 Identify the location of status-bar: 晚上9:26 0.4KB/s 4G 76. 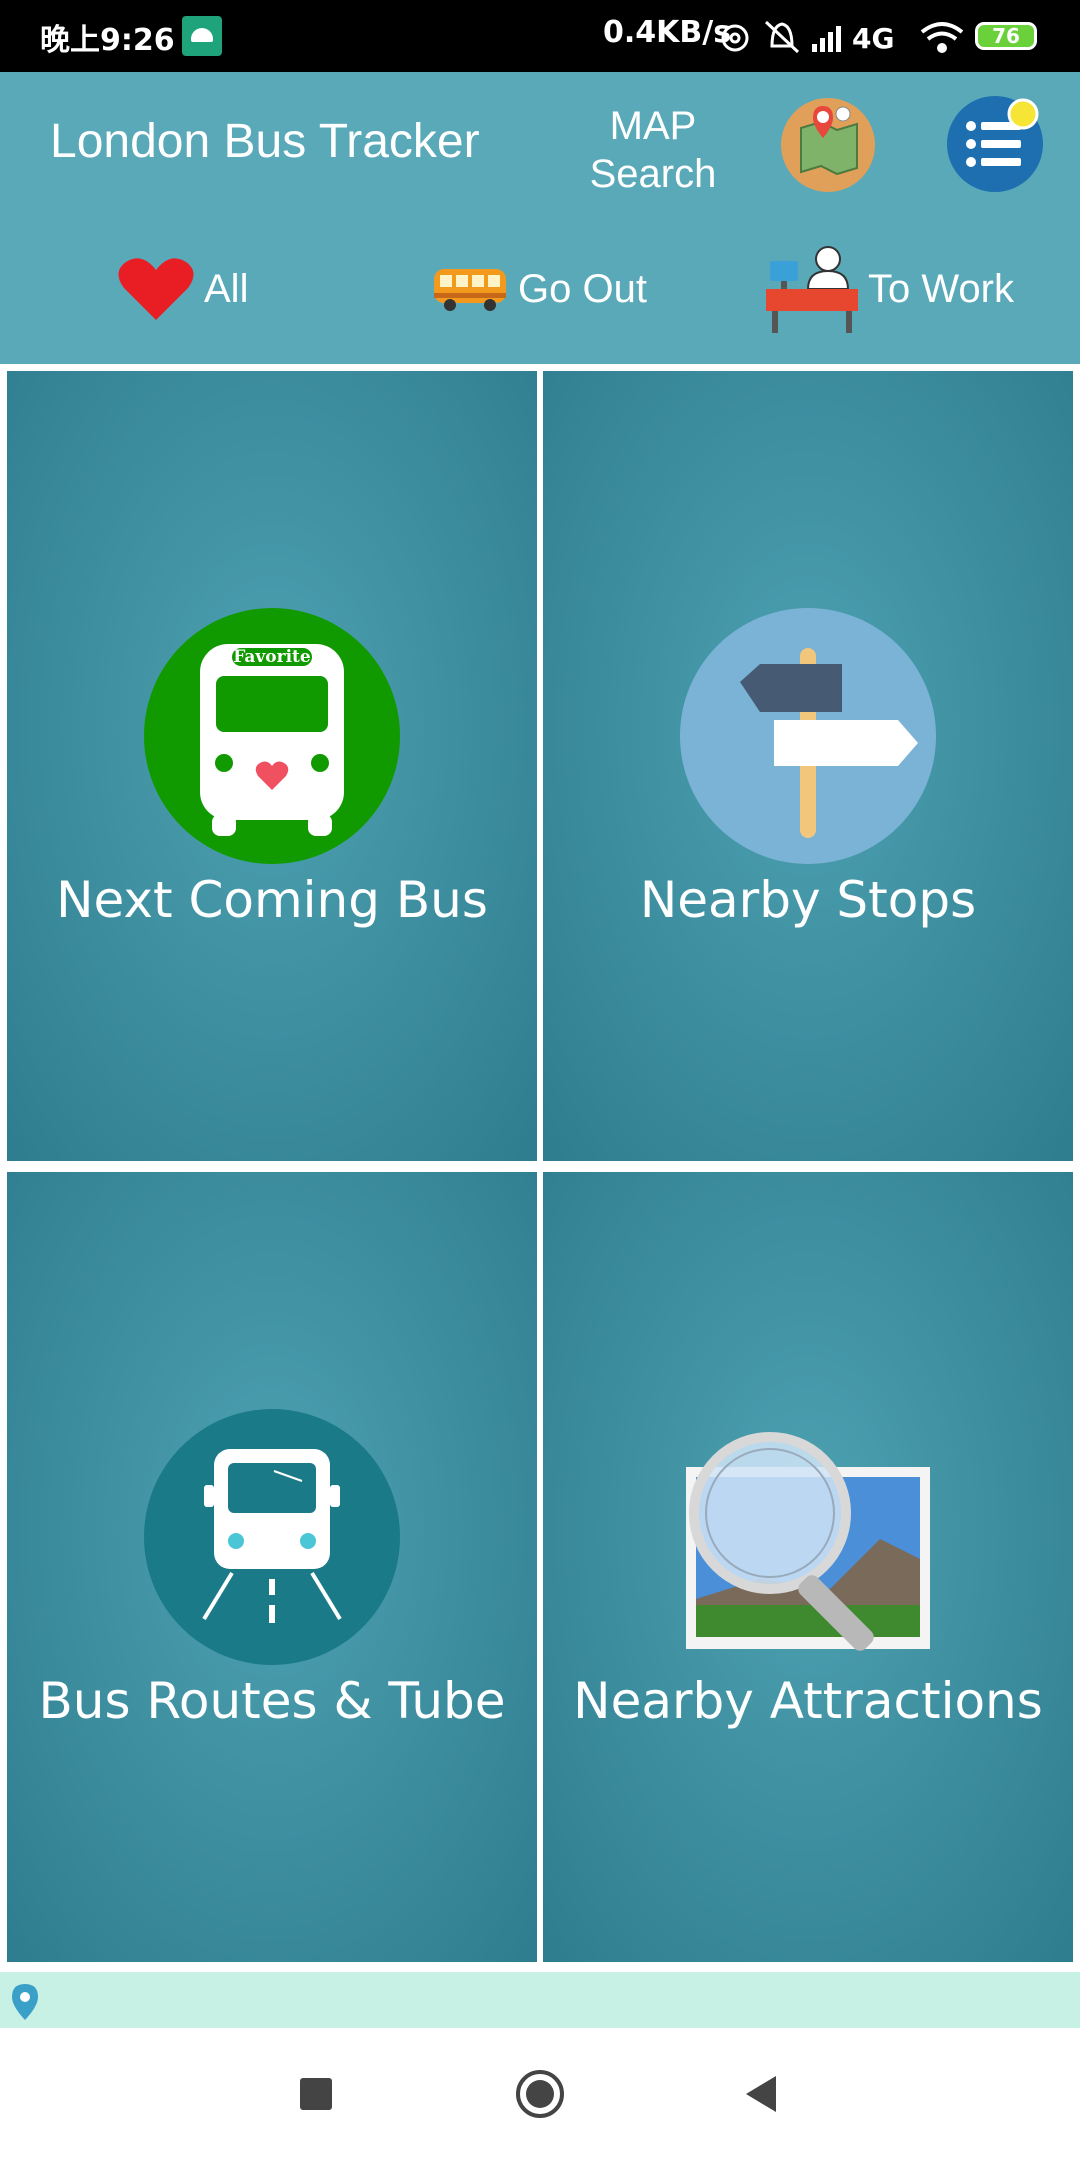
(540, 36).